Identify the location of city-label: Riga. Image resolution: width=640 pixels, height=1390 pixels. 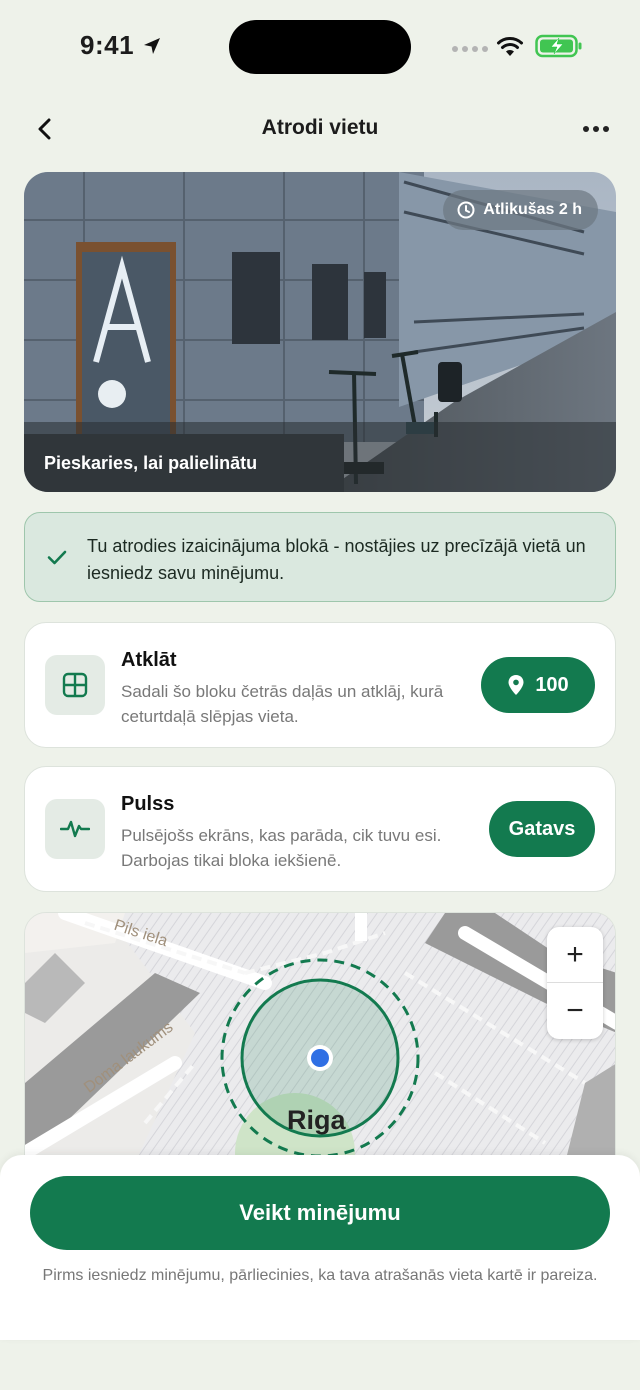
(316, 1120).